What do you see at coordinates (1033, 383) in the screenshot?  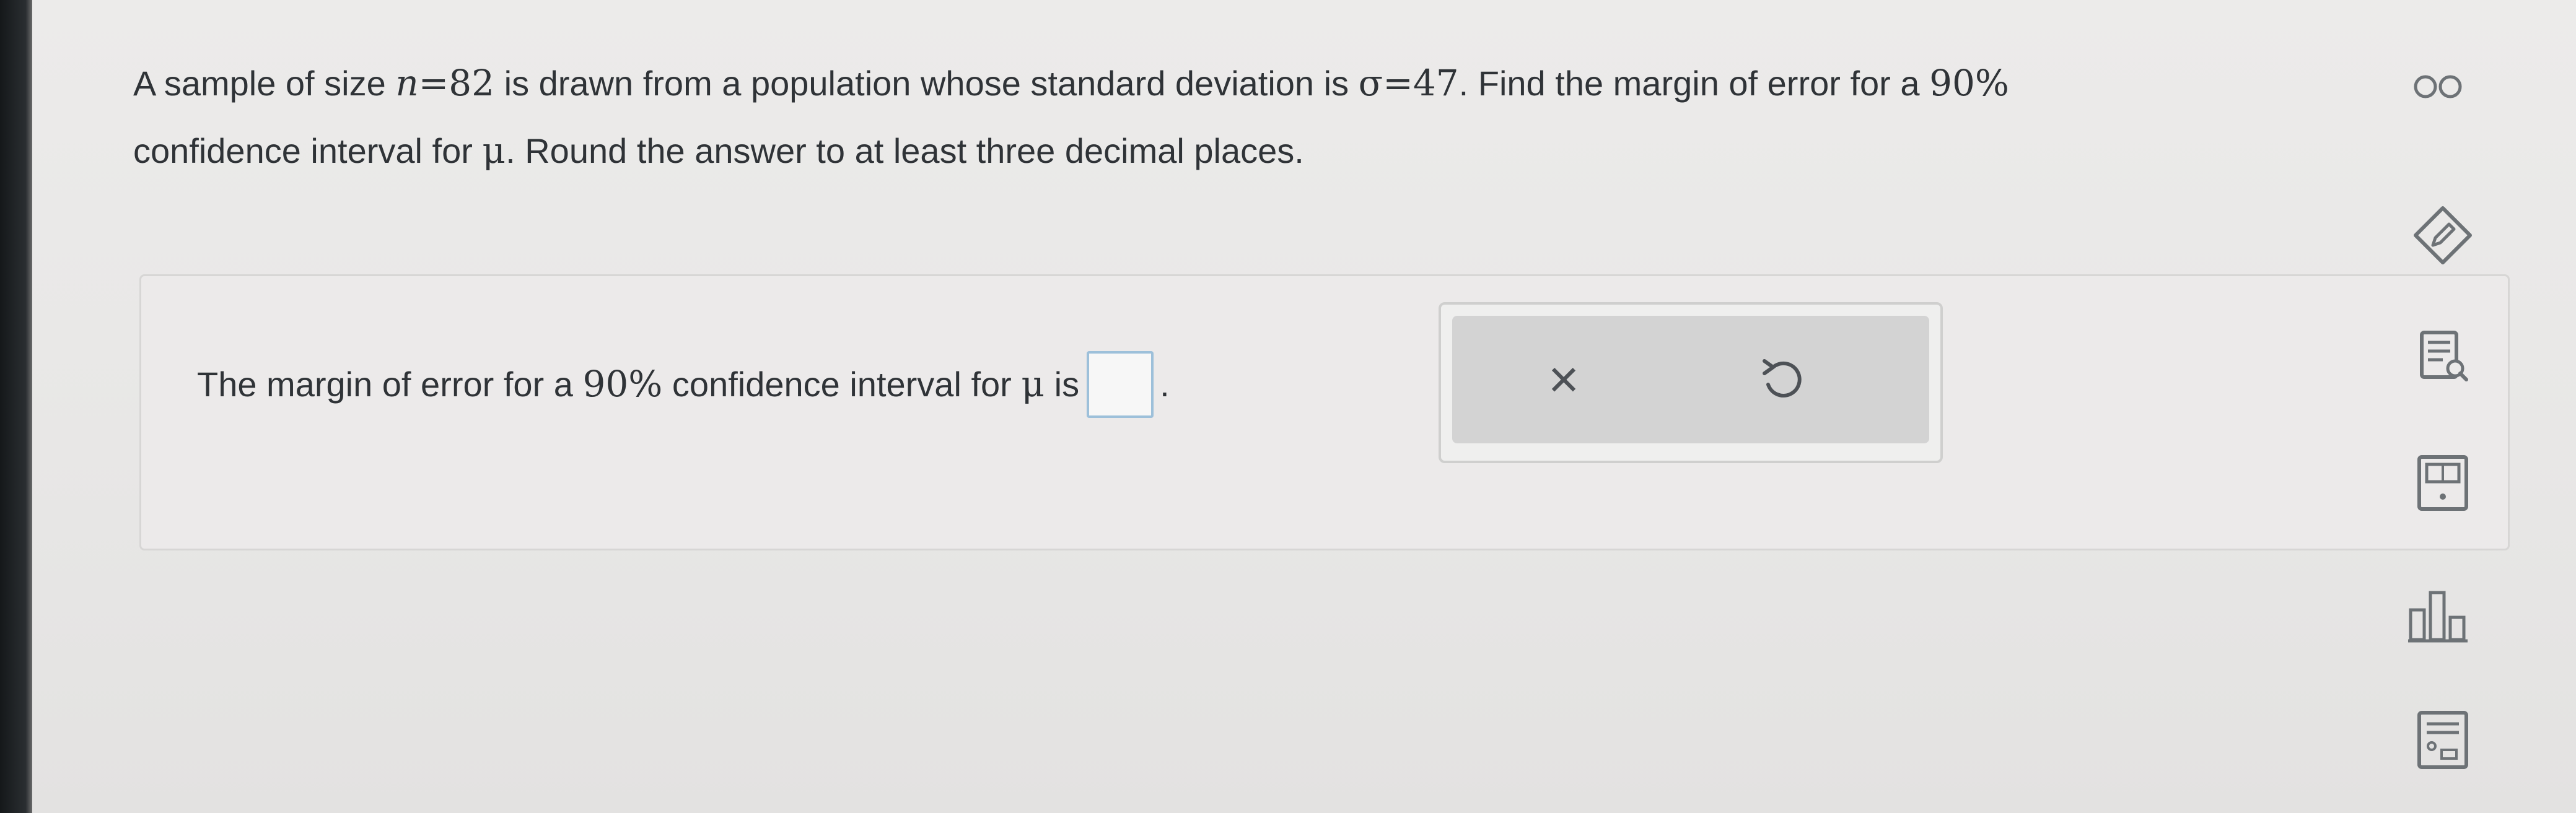 I see `answer-mu-symbol: μ` at bounding box center [1033, 383].